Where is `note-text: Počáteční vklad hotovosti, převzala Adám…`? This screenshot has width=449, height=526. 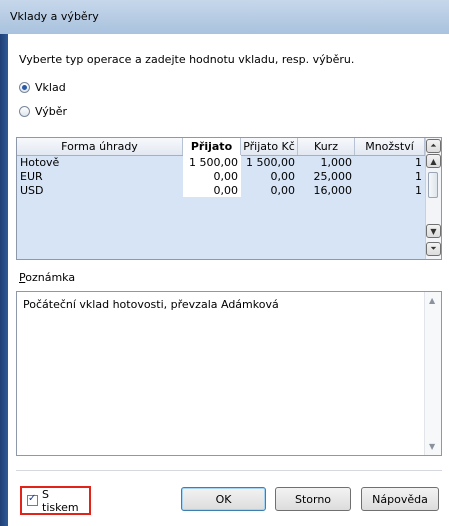 note-text: Počáteční vklad hotovosti, převzala Adám… is located at coordinates (151, 304).